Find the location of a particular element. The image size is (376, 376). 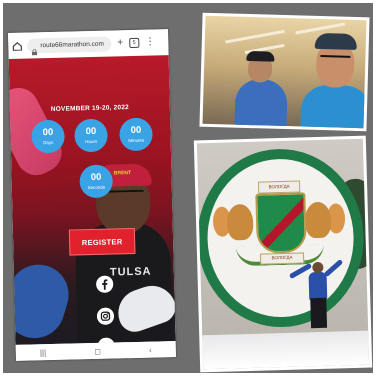

crest-banner-top: ВОЛОГДА is located at coordinates (279, 187).